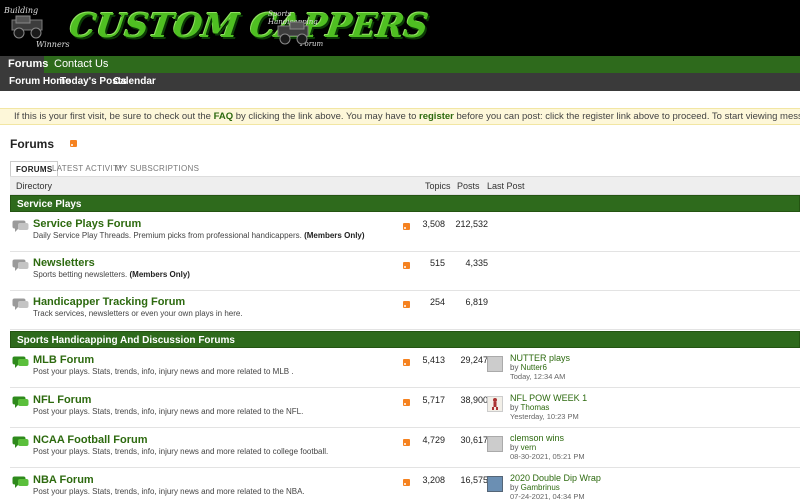 The image size is (800, 500). Describe the element at coordinates (64, 263) in the screenshot. I see `forum-title: Newsletters` at that location.